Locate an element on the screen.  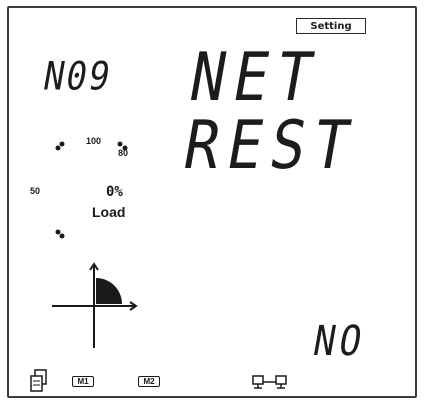
load-percent: 0% is located at coordinates (114, 192).